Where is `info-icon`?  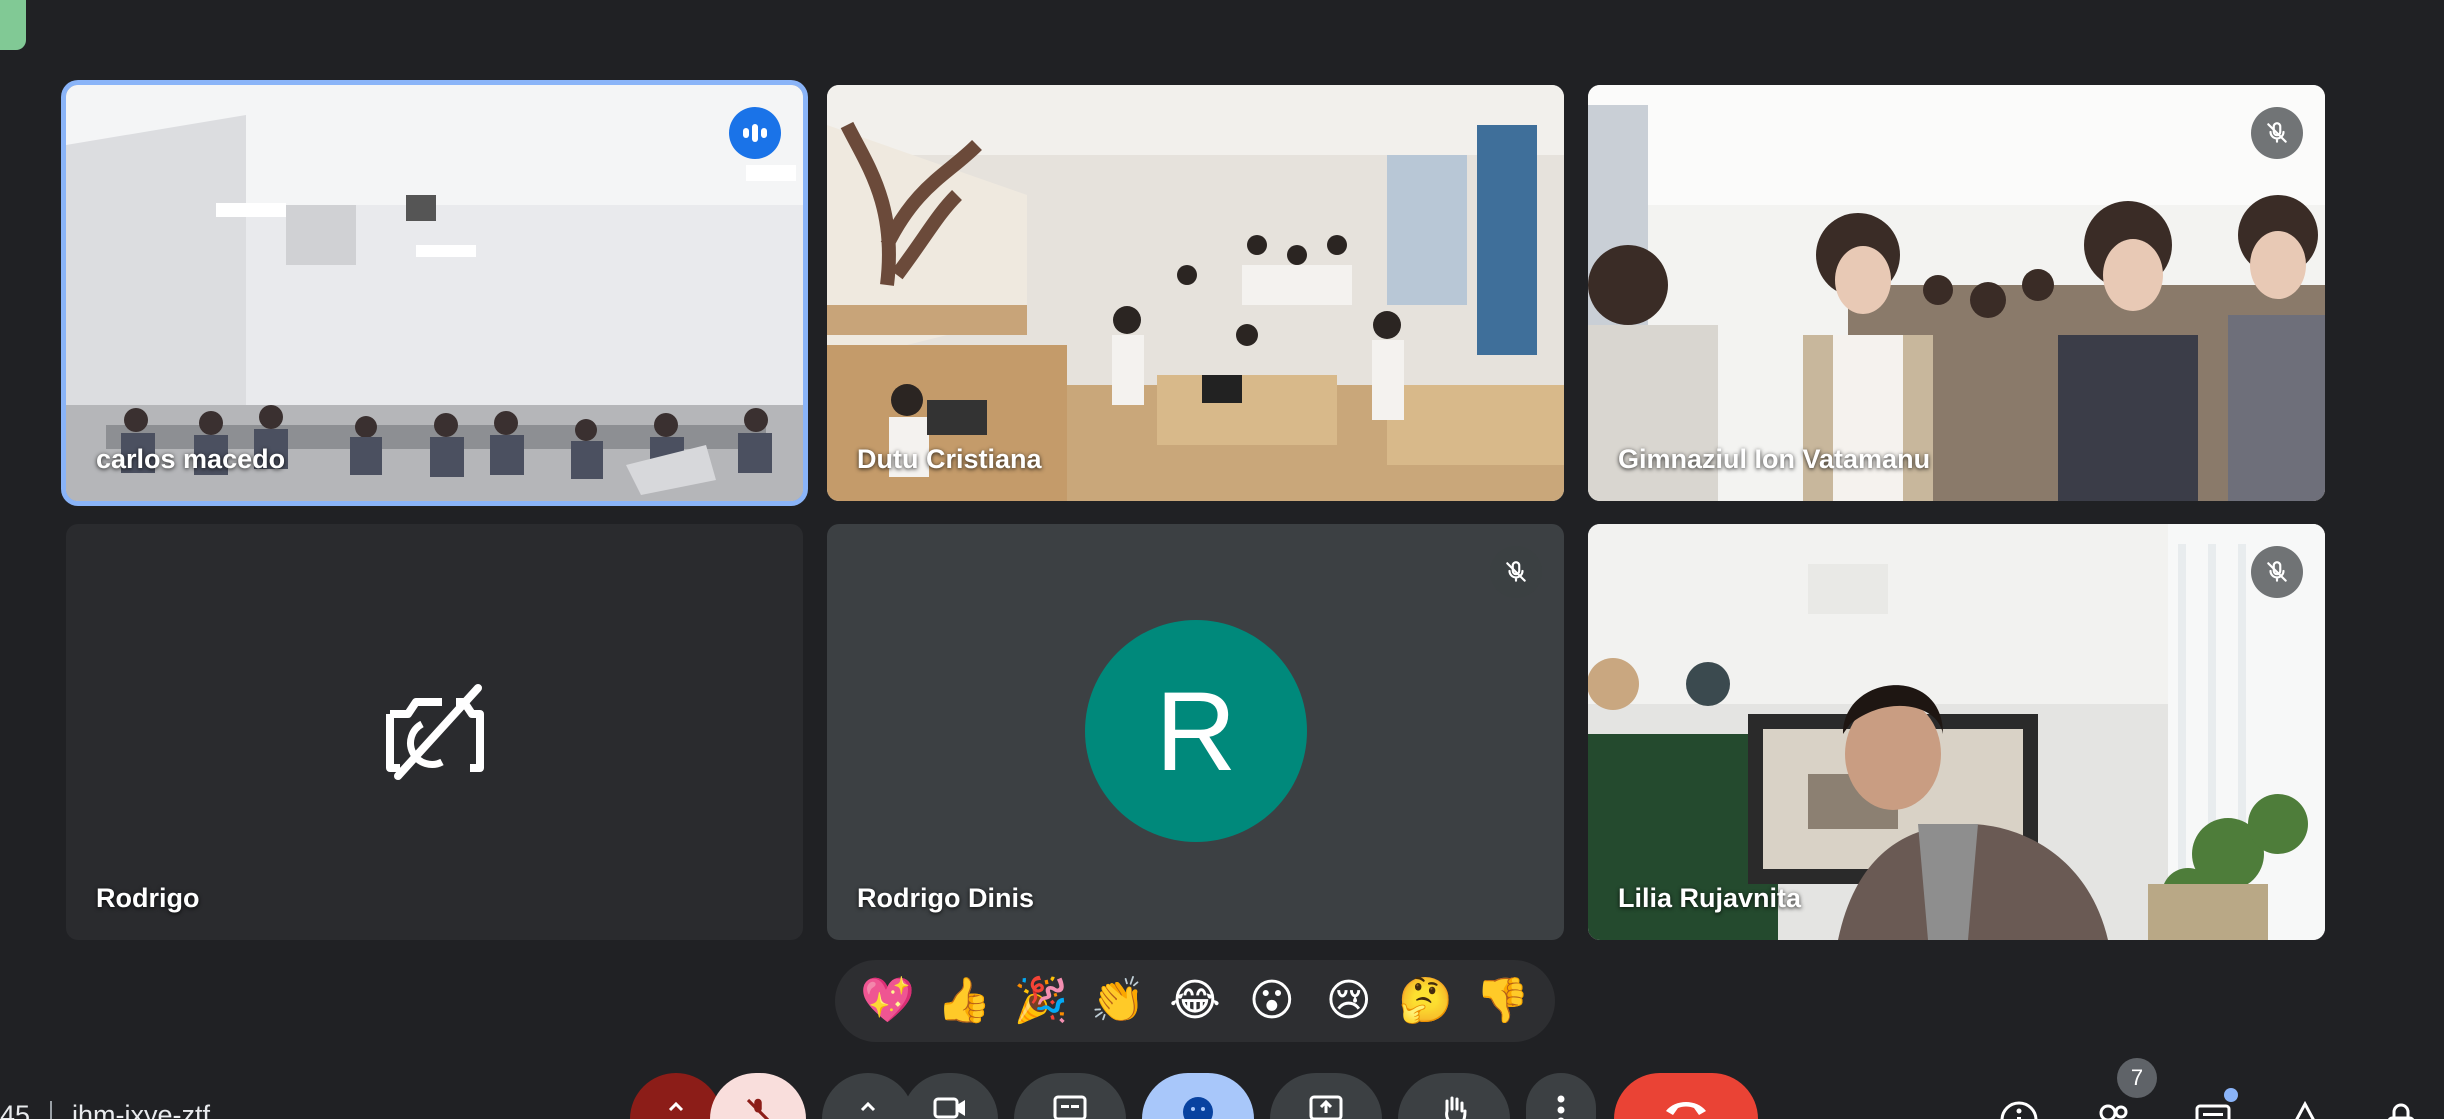
info-icon is located at coordinates (2019, 1110).